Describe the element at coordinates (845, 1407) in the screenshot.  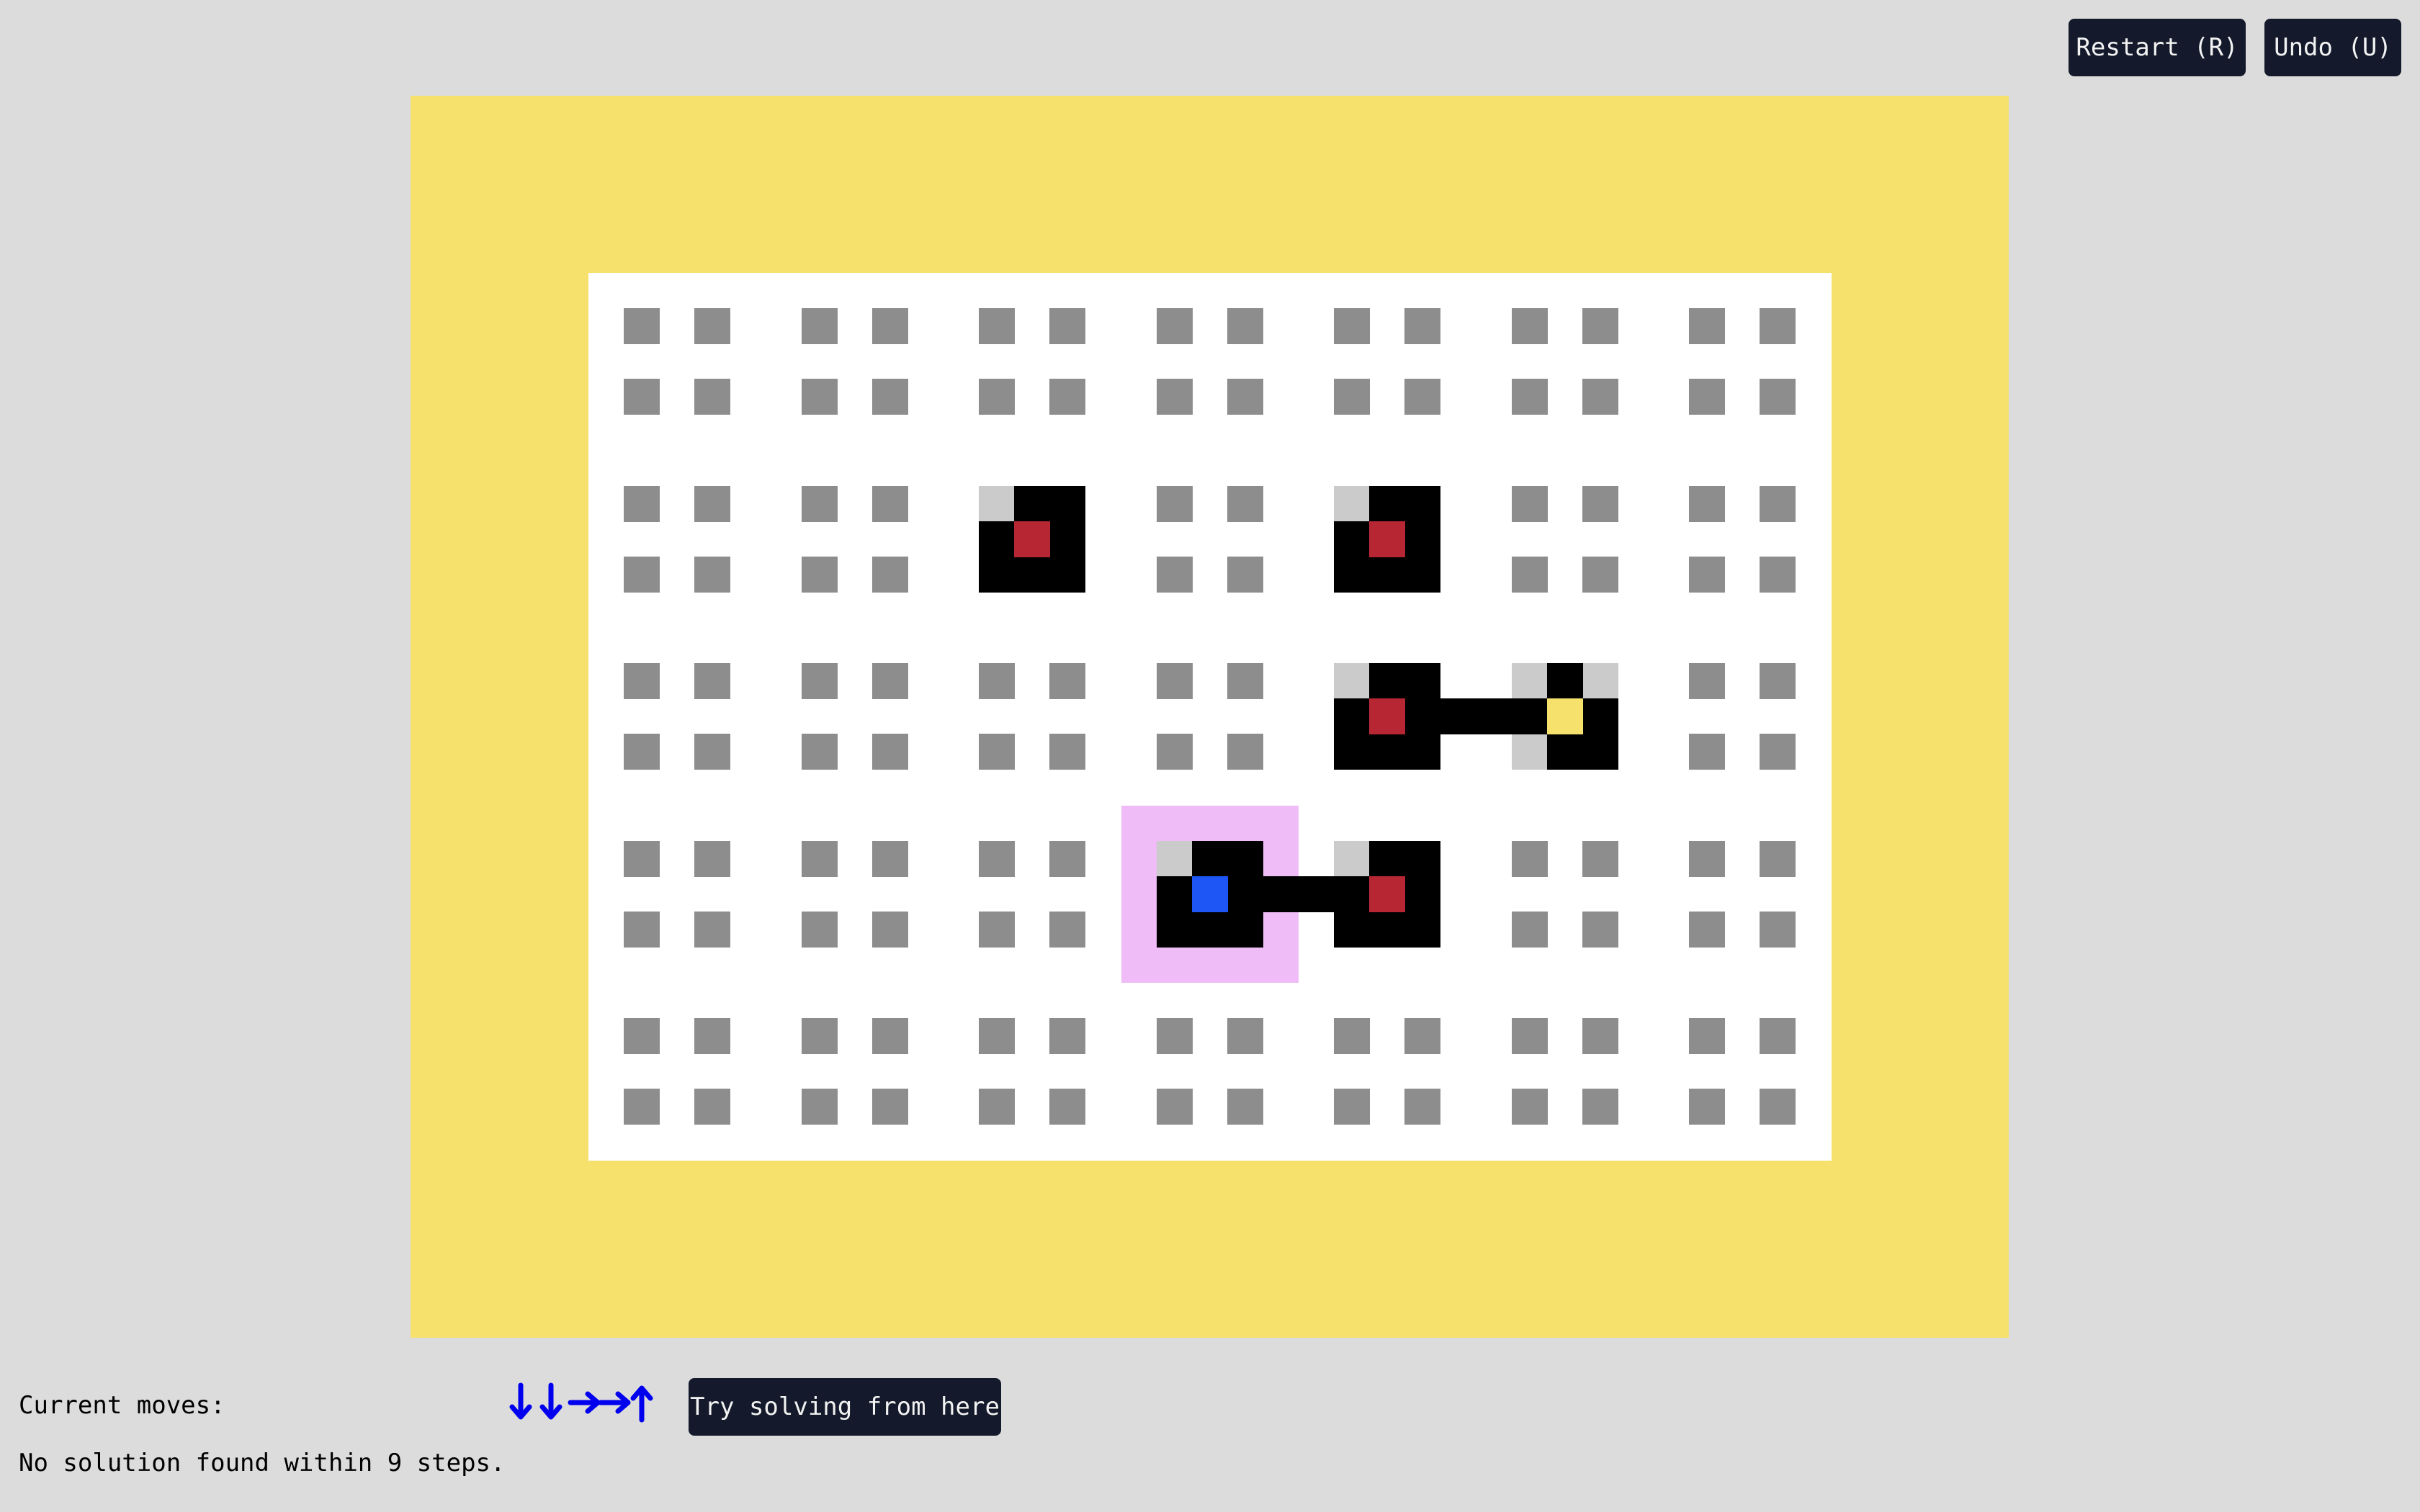
I see `try-solving-button: Try solving from here` at that location.